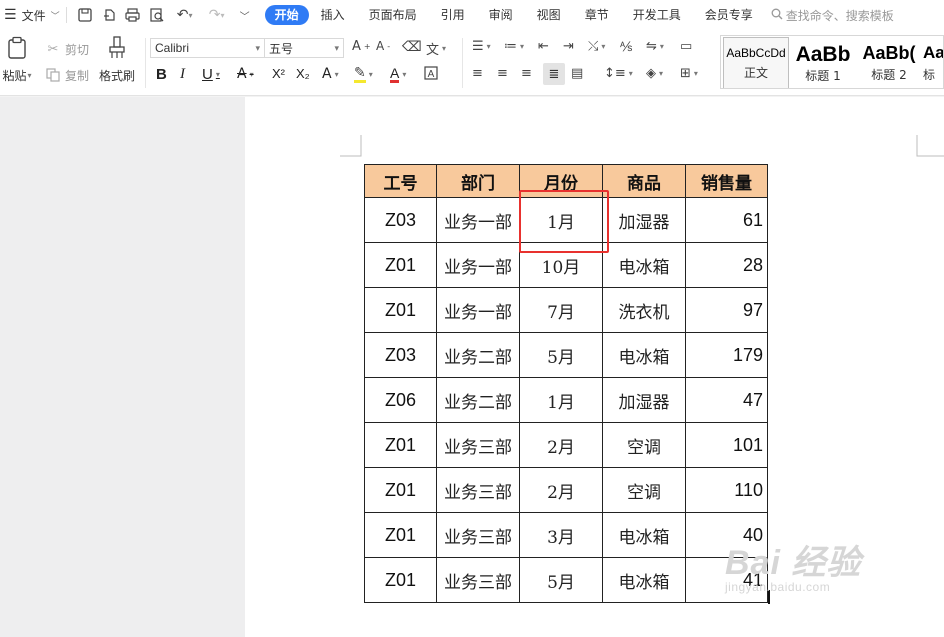 This screenshot has height=637, width=944. I want to click on cell-product: 洗衣机, so click(644, 310).